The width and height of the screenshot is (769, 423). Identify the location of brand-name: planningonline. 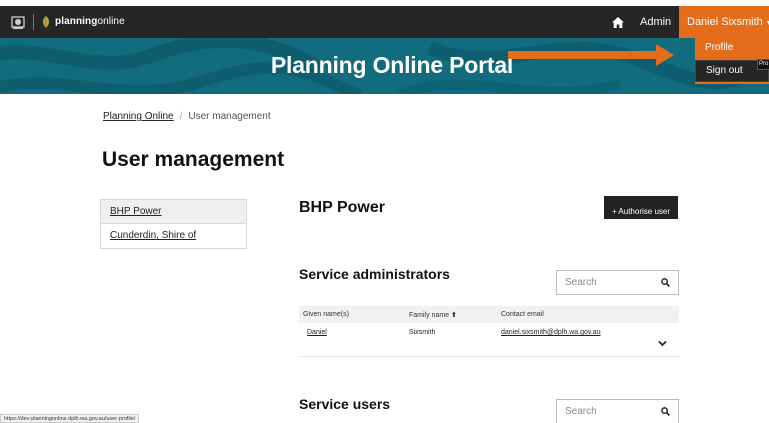
(90, 21).